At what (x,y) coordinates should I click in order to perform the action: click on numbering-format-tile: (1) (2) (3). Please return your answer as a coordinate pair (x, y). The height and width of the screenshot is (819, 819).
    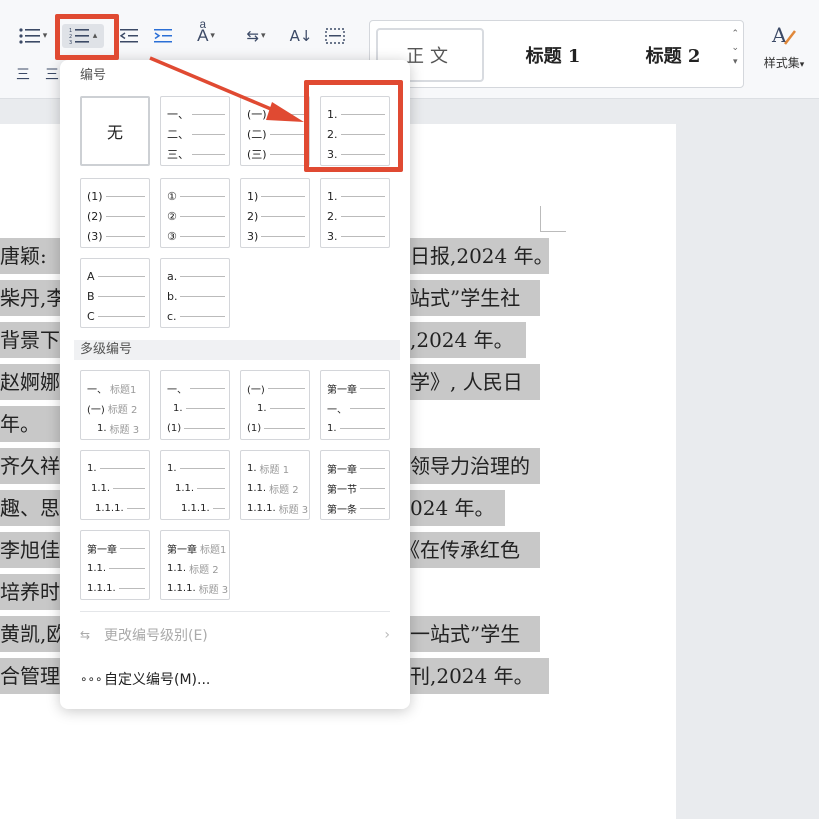
    Looking at the image, I should click on (115, 213).